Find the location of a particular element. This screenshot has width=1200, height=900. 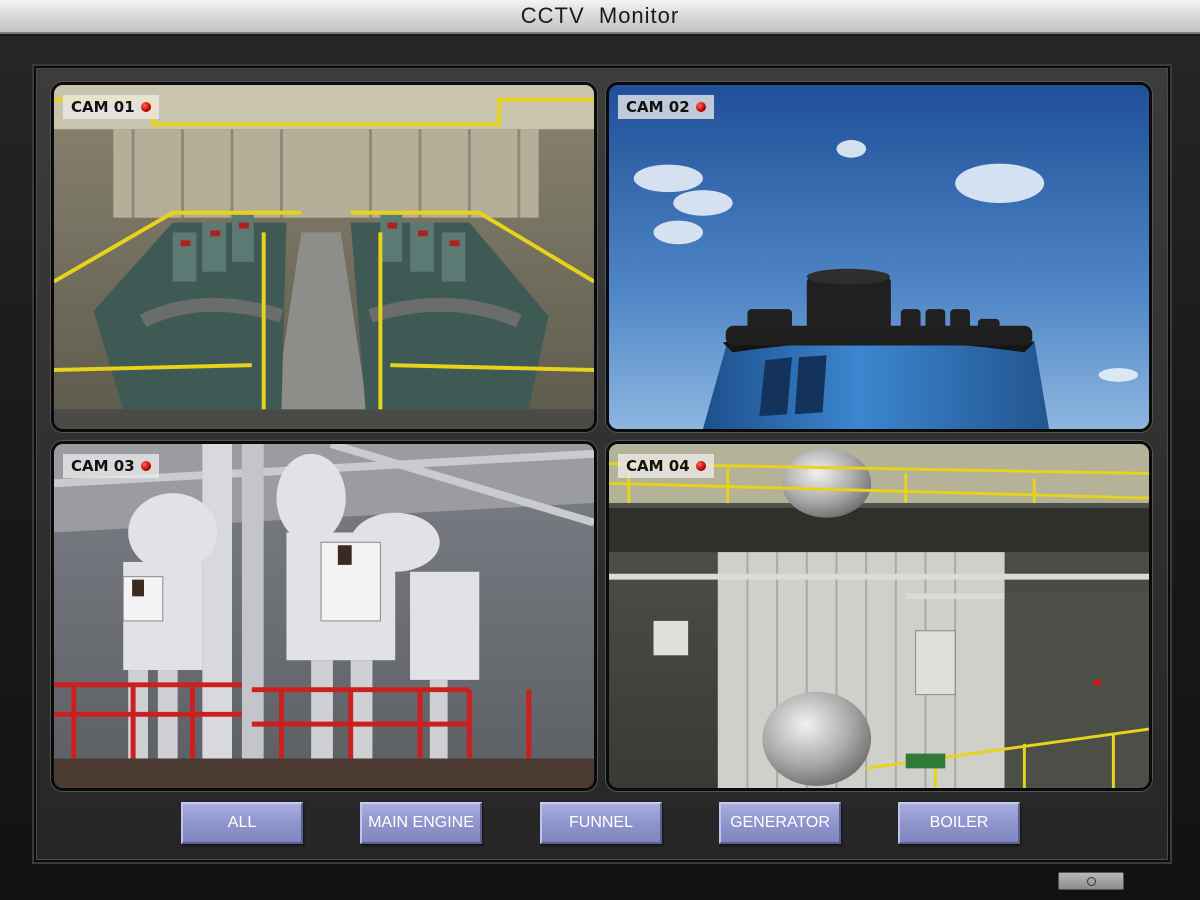

power-icon is located at coordinates (1091, 881).